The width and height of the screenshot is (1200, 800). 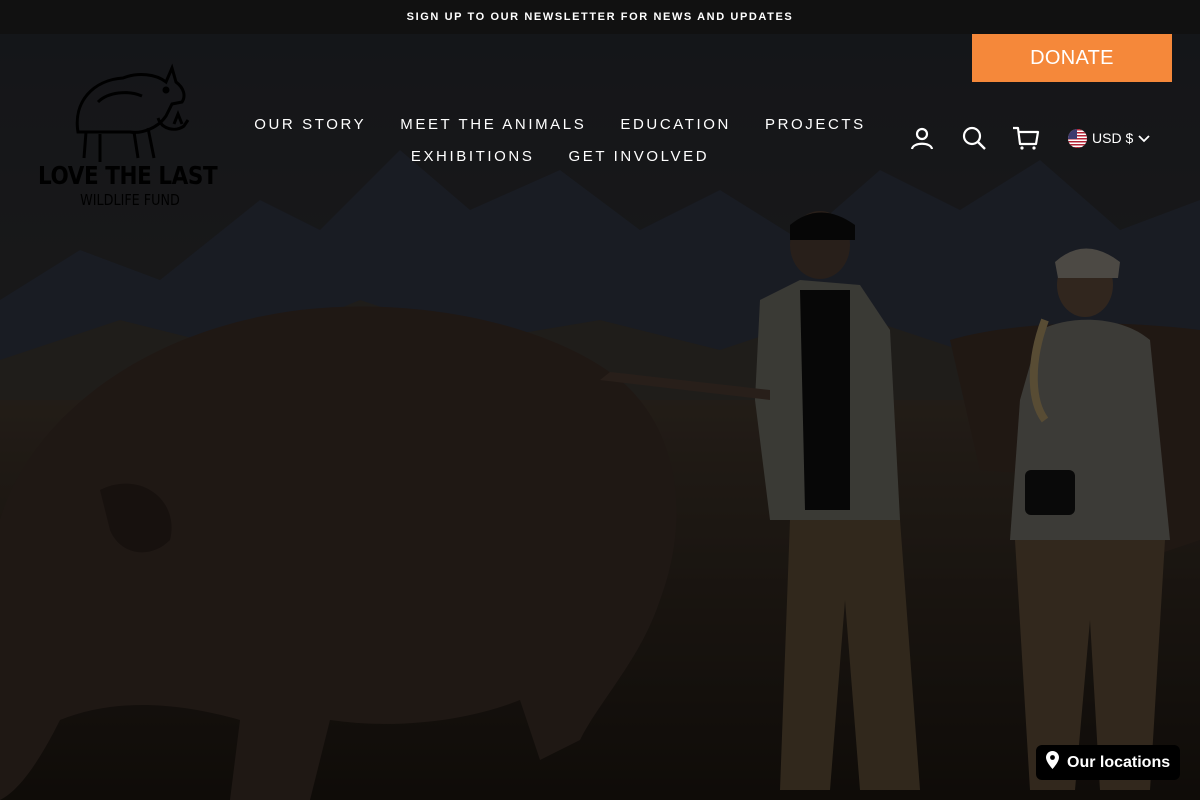 I want to click on search-icon, so click(x=974, y=138).